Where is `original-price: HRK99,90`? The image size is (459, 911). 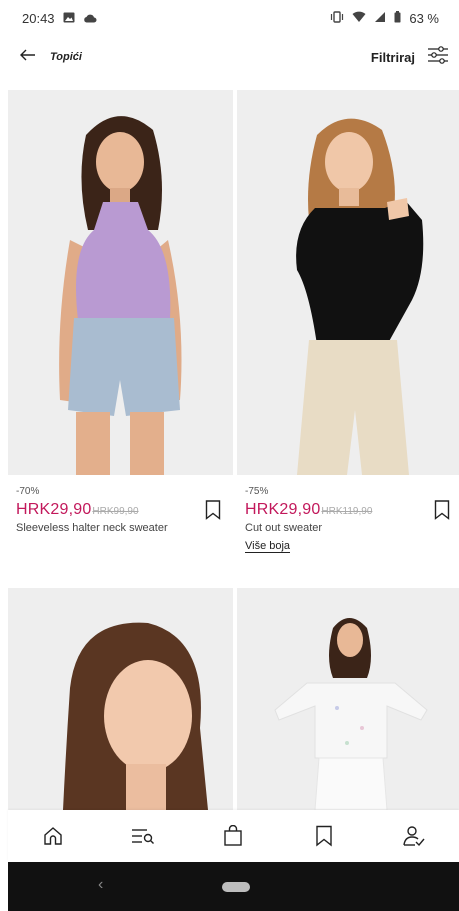
original-price: HRK99,90 is located at coordinates (115, 511).